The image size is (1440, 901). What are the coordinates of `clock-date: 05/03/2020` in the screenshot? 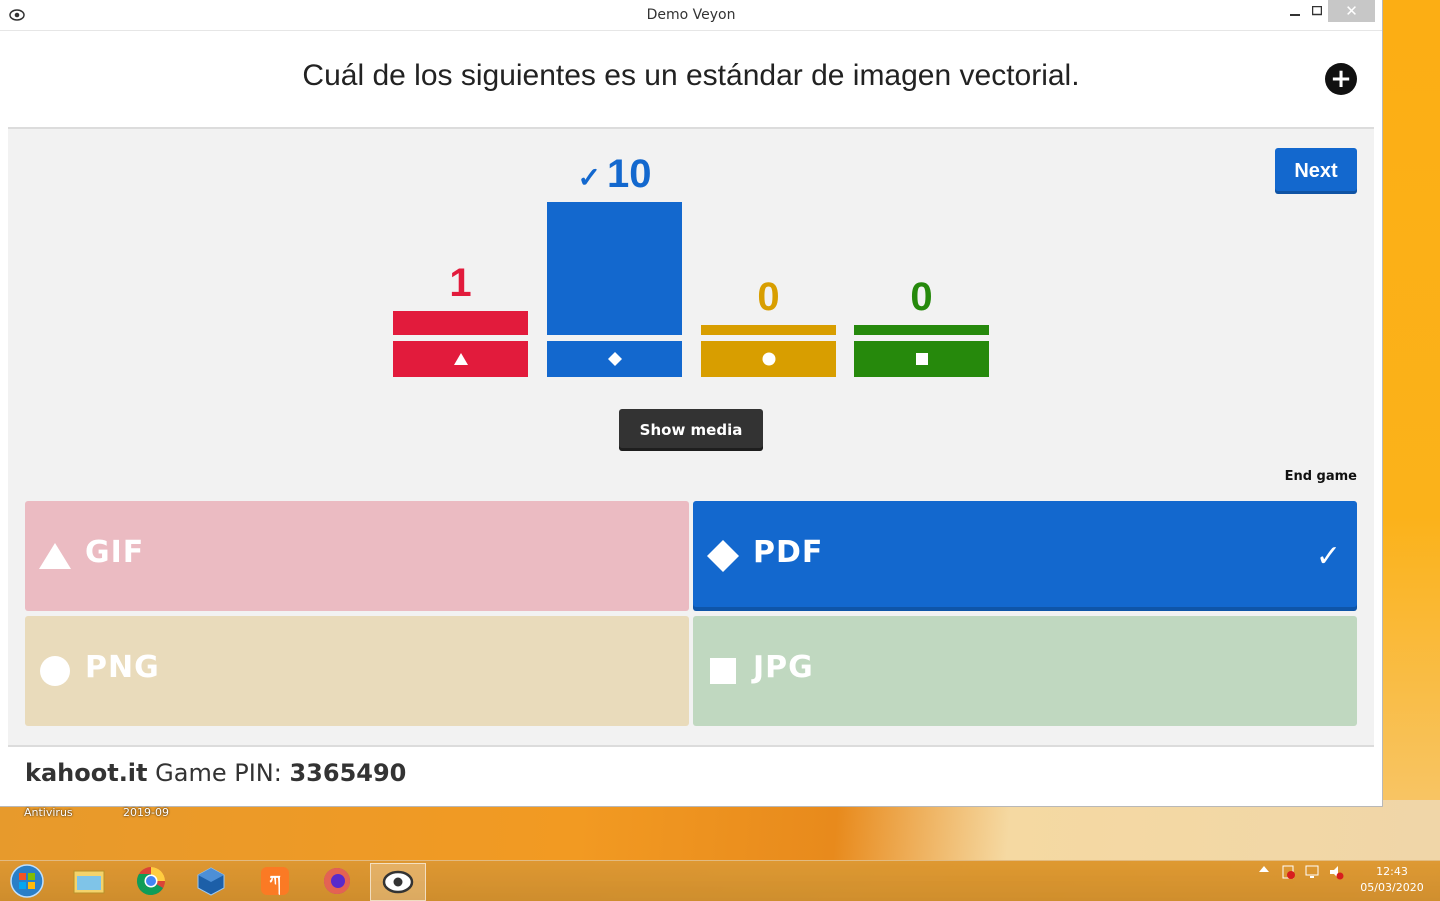 It's located at (1392, 887).